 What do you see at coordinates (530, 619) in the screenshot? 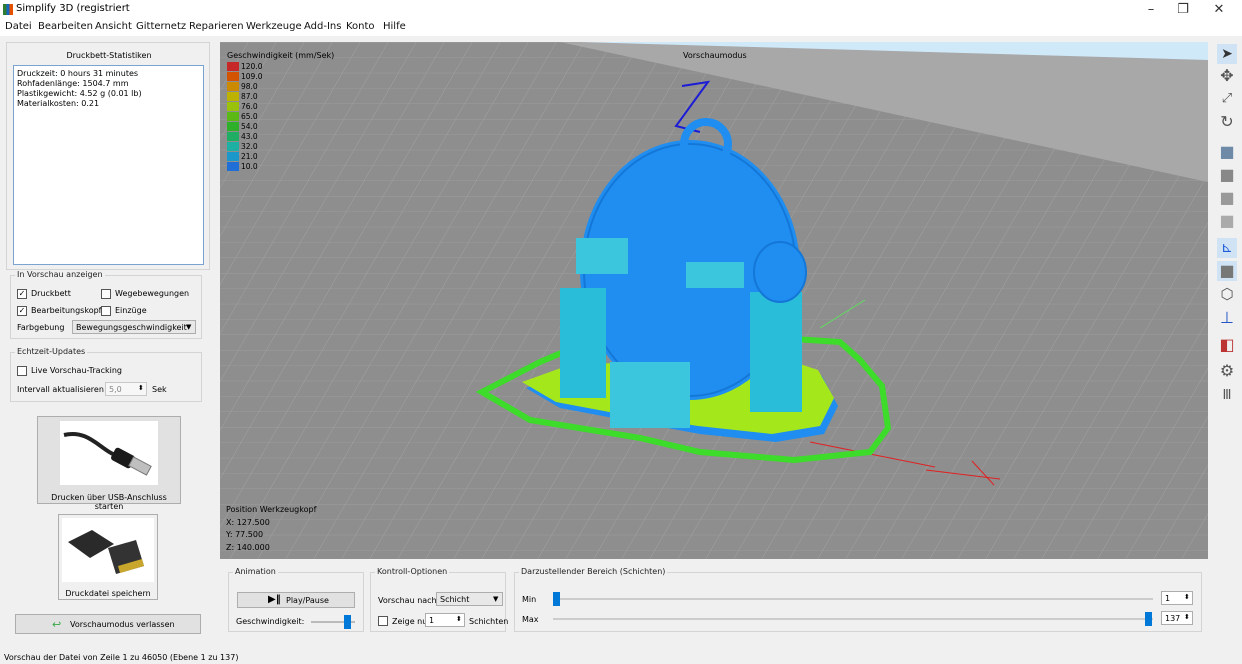
I see `max-label: Max` at bounding box center [530, 619].